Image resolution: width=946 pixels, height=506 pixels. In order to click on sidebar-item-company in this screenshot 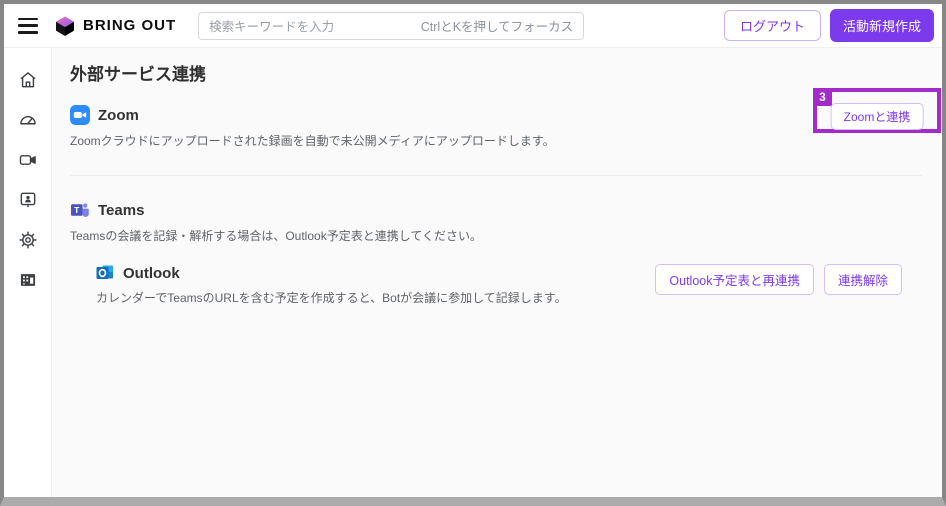, I will do `click(28, 280)`.